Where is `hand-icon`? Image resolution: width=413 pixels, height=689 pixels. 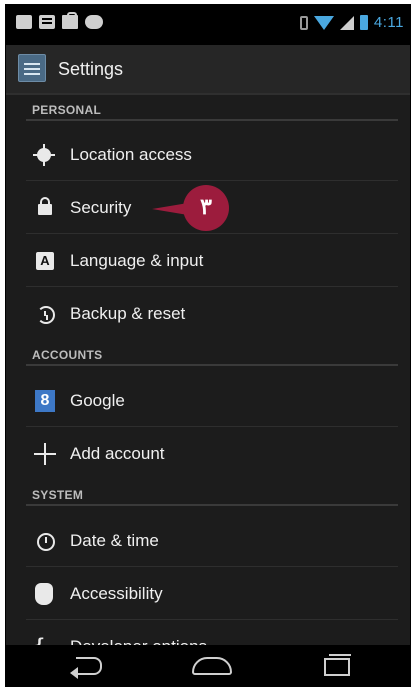 hand-icon is located at coordinates (44, 594).